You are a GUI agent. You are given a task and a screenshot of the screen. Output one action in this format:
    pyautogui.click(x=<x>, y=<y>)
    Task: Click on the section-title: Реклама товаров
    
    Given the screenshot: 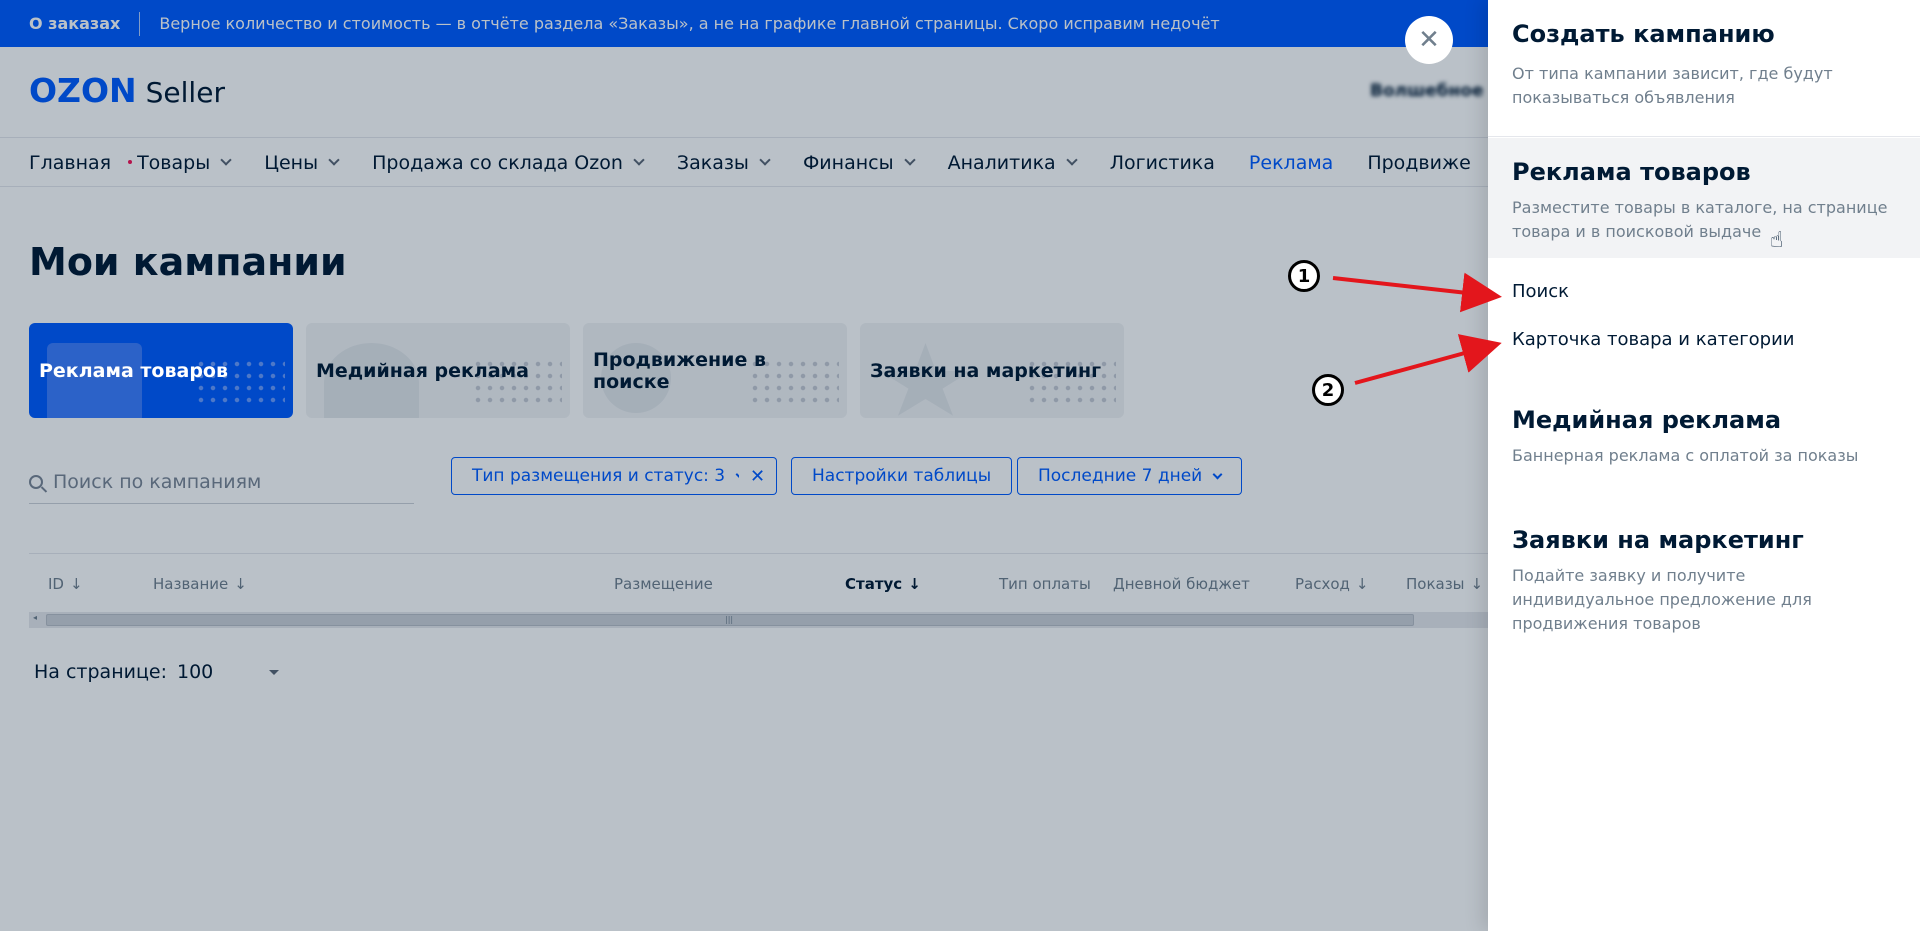 What is the action you would take?
    pyautogui.click(x=1631, y=172)
    